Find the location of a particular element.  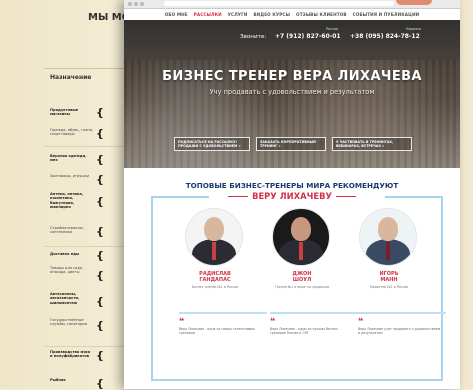

phone-ukraine: +38 (095) 824-78-12 is located at coordinates (385, 36).